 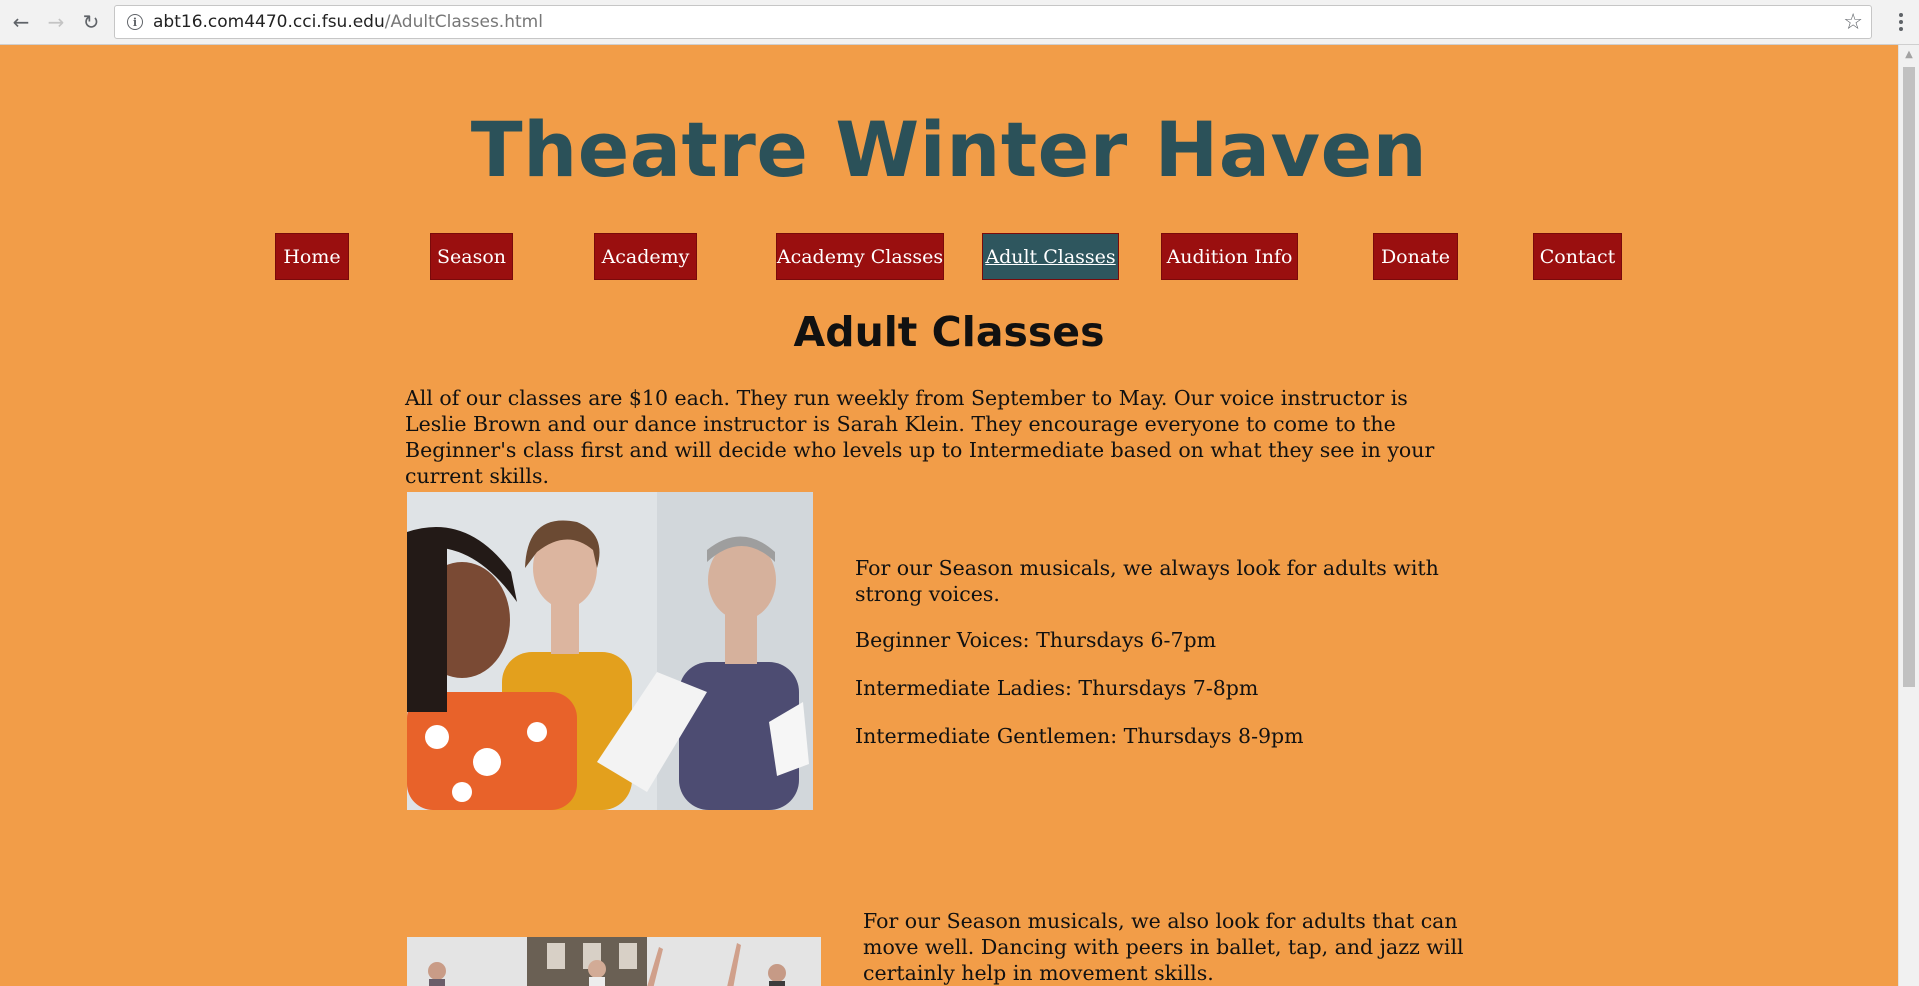 I want to click on bookmark-star-icon: ☆, so click(x=1853, y=22).